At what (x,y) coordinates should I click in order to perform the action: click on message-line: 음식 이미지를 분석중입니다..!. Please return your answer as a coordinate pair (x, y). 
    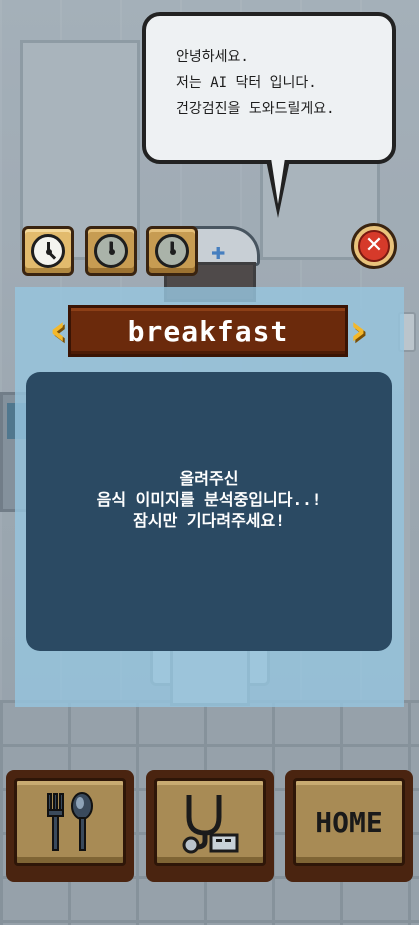
    Looking at the image, I should click on (209, 499).